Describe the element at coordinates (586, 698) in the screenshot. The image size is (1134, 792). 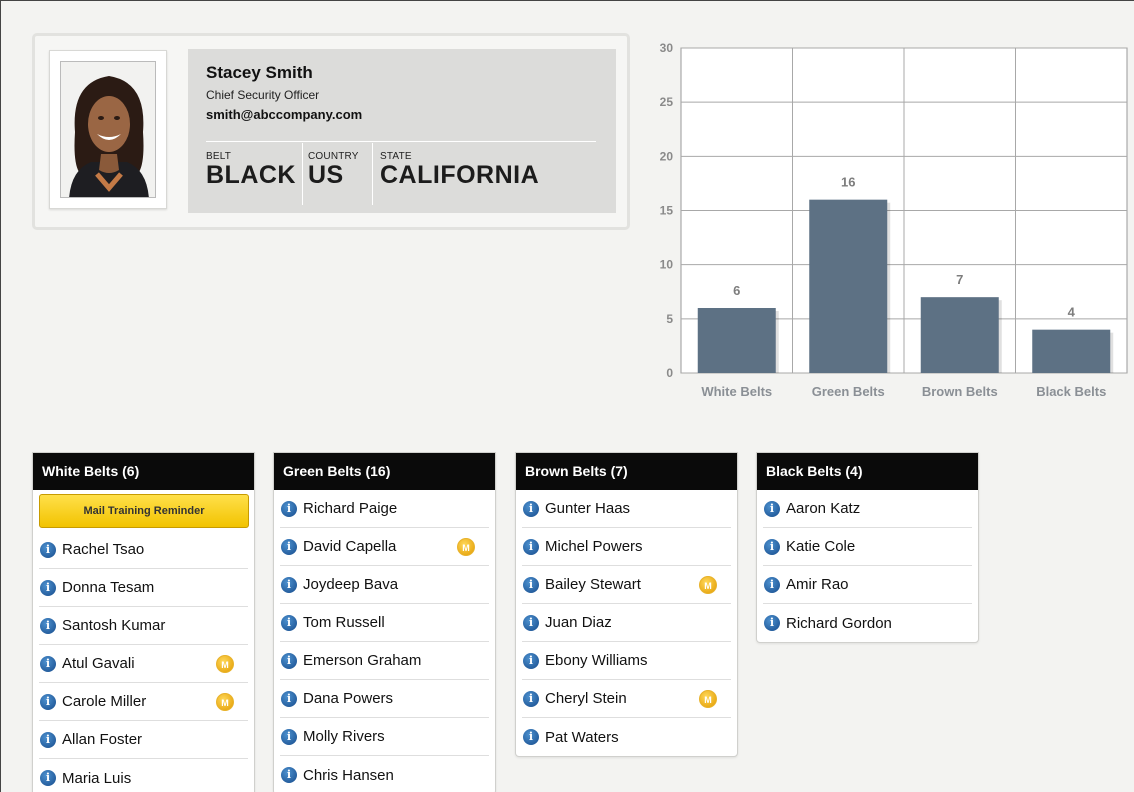
I see `member-name: Cheryl Stein` at that location.